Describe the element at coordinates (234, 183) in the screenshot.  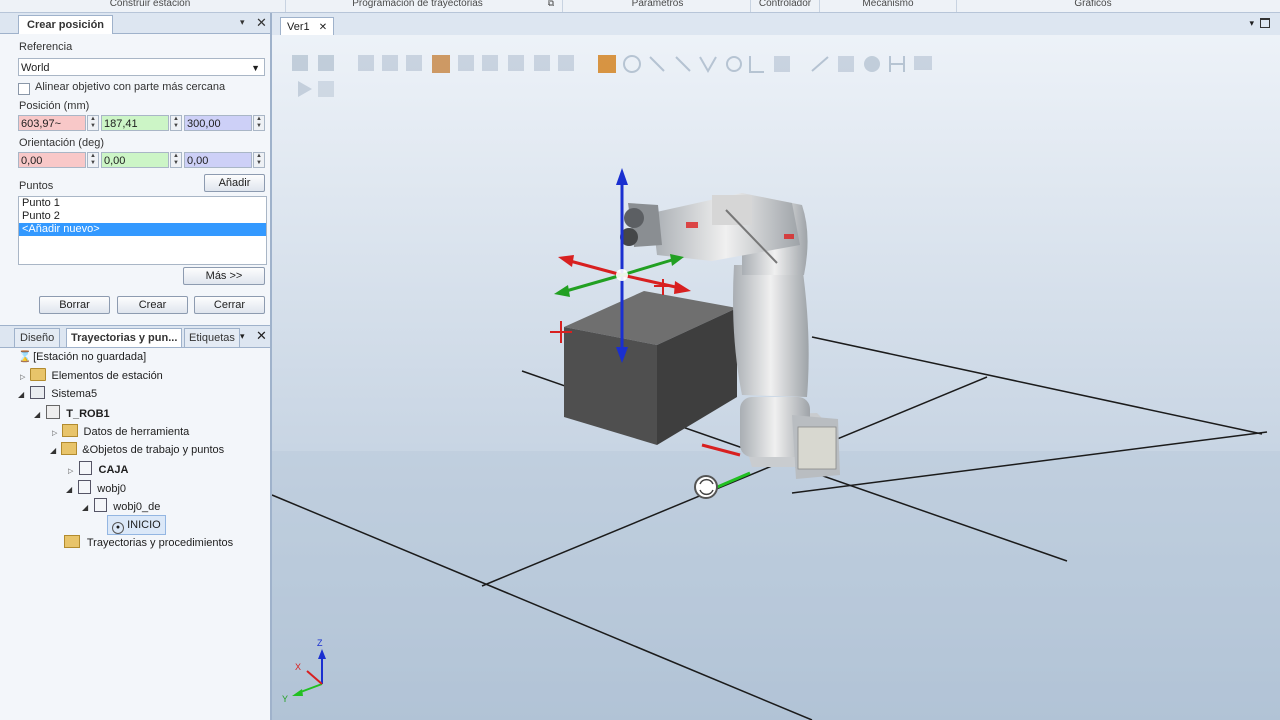
I see `add-point-button: Añadir` at that location.